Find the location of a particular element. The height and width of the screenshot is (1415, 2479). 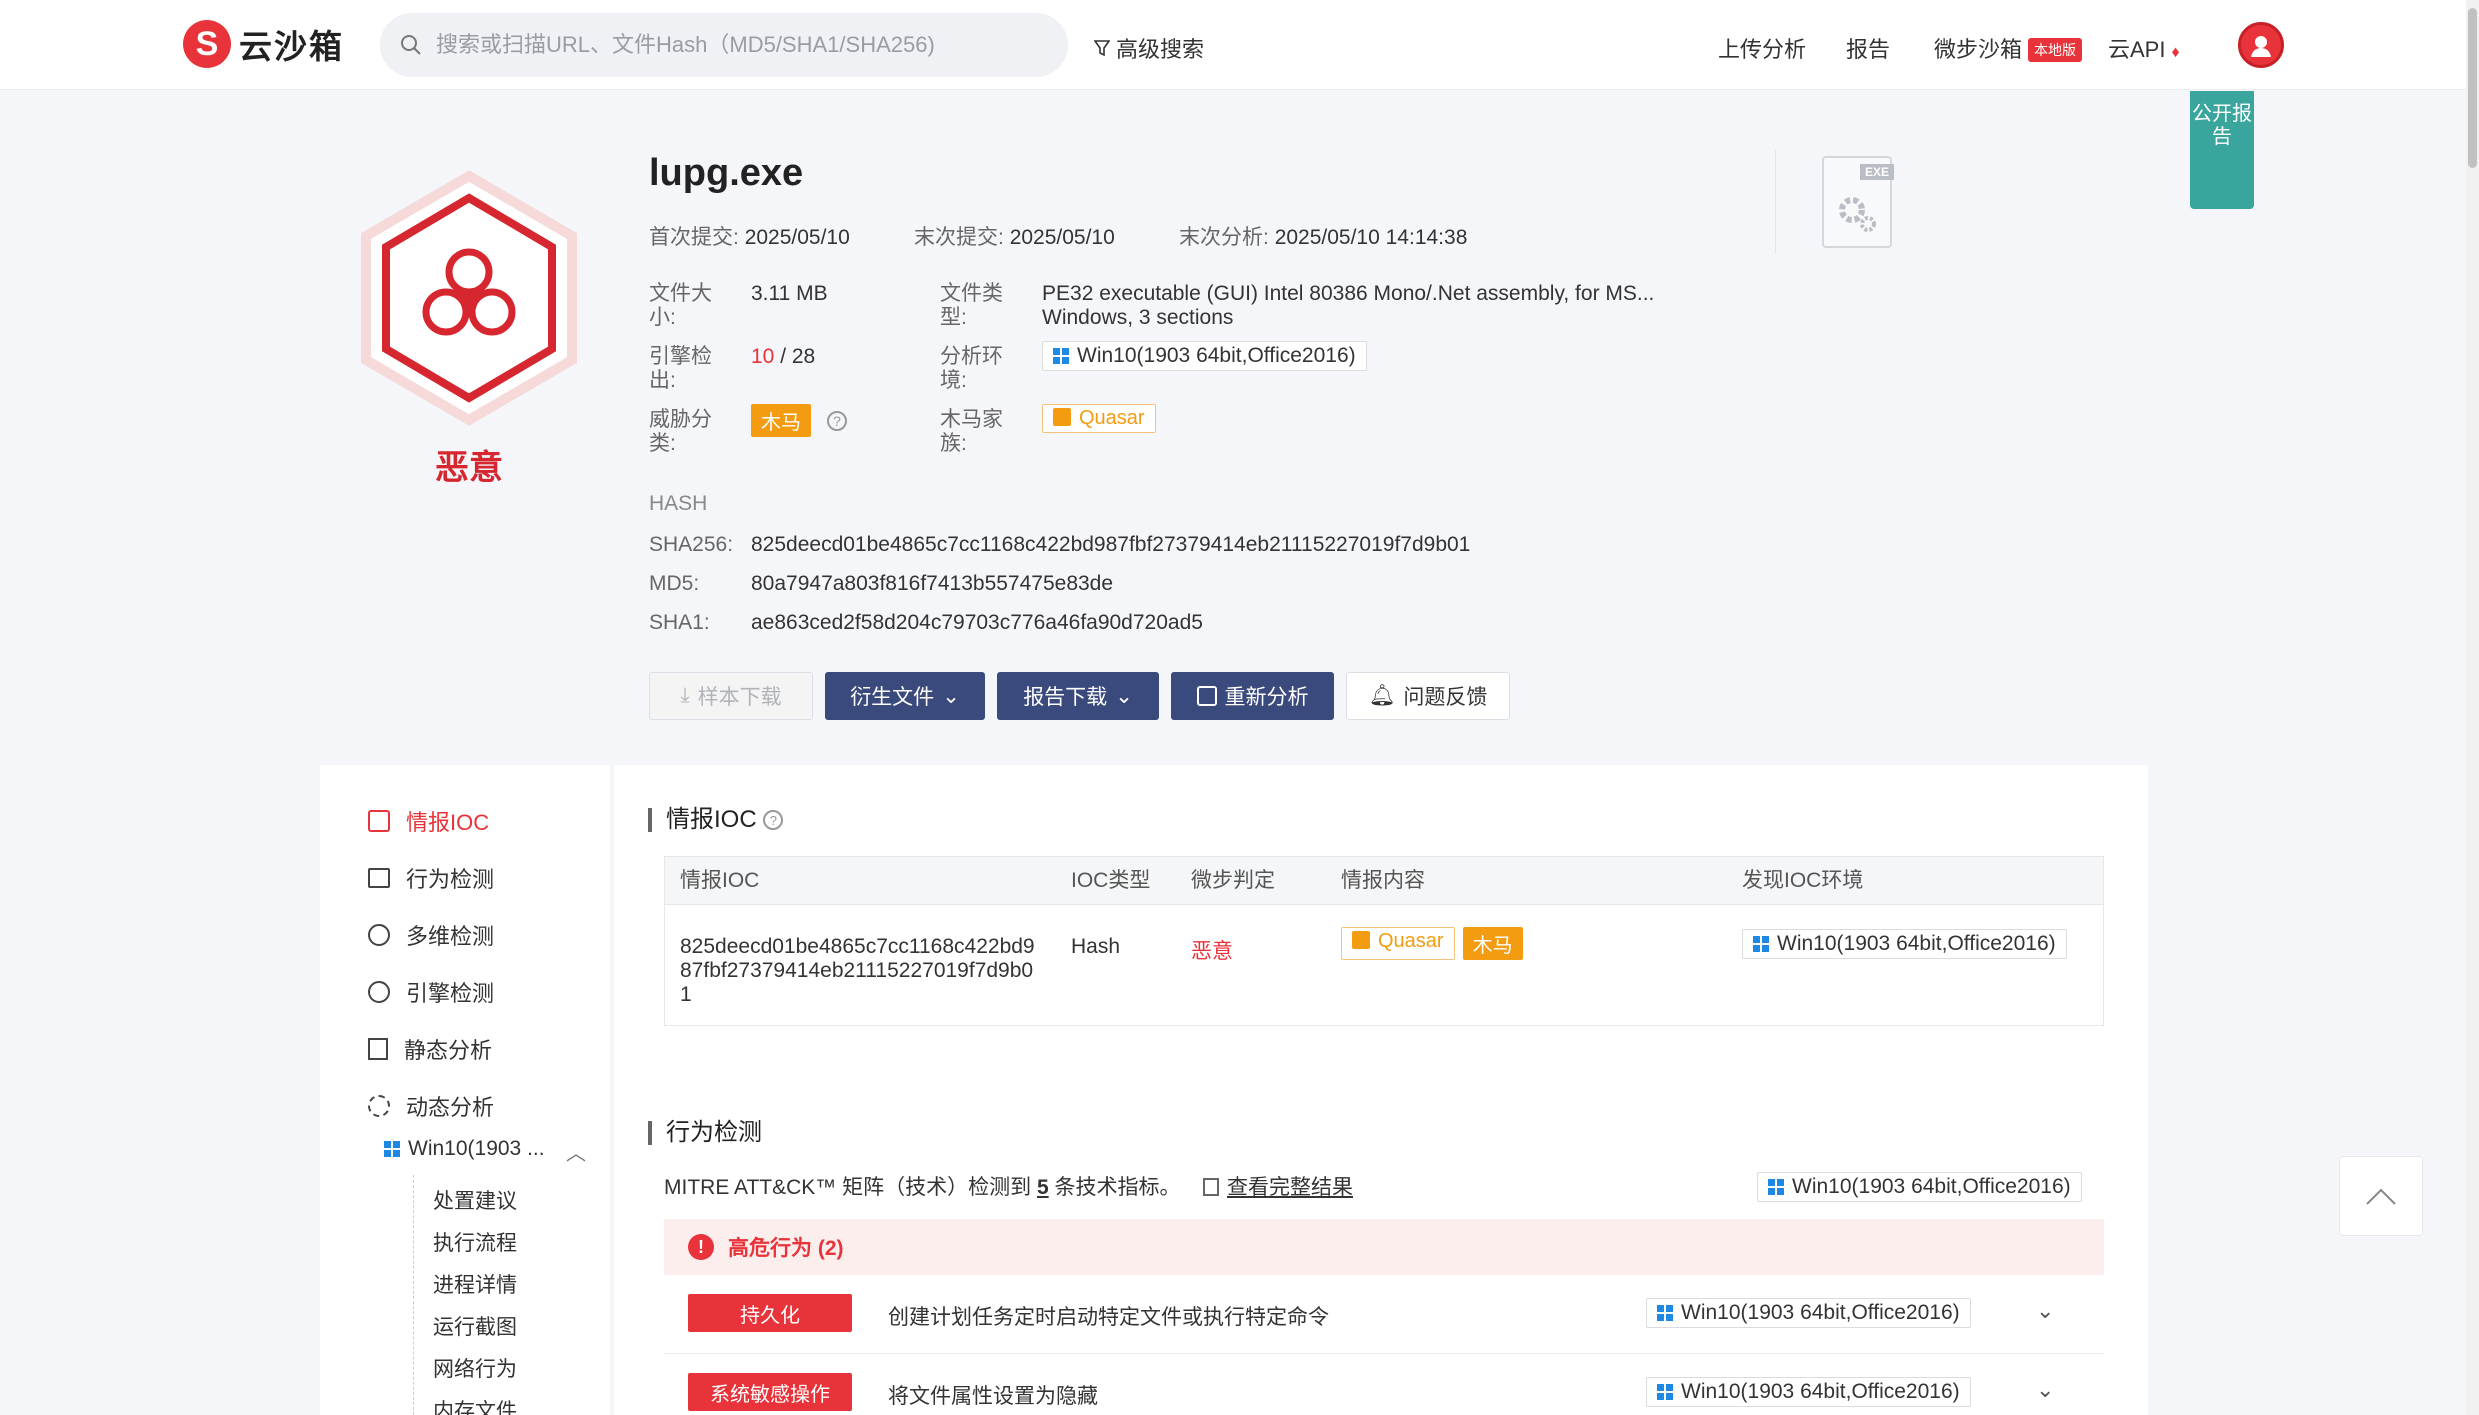

back-to-top-button is located at coordinates (2381, 1196).